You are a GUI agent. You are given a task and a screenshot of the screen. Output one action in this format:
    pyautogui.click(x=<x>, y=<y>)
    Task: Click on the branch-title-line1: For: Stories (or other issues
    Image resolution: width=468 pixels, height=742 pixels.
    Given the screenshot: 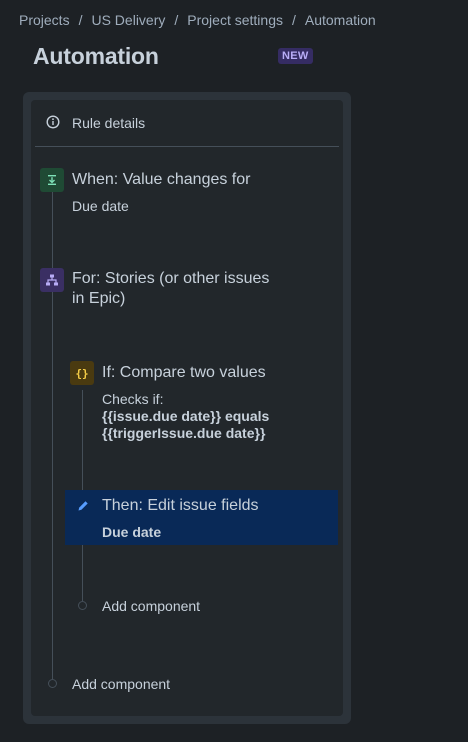 What is the action you would take?
    pyautogui.click(x=171, y=278)
    